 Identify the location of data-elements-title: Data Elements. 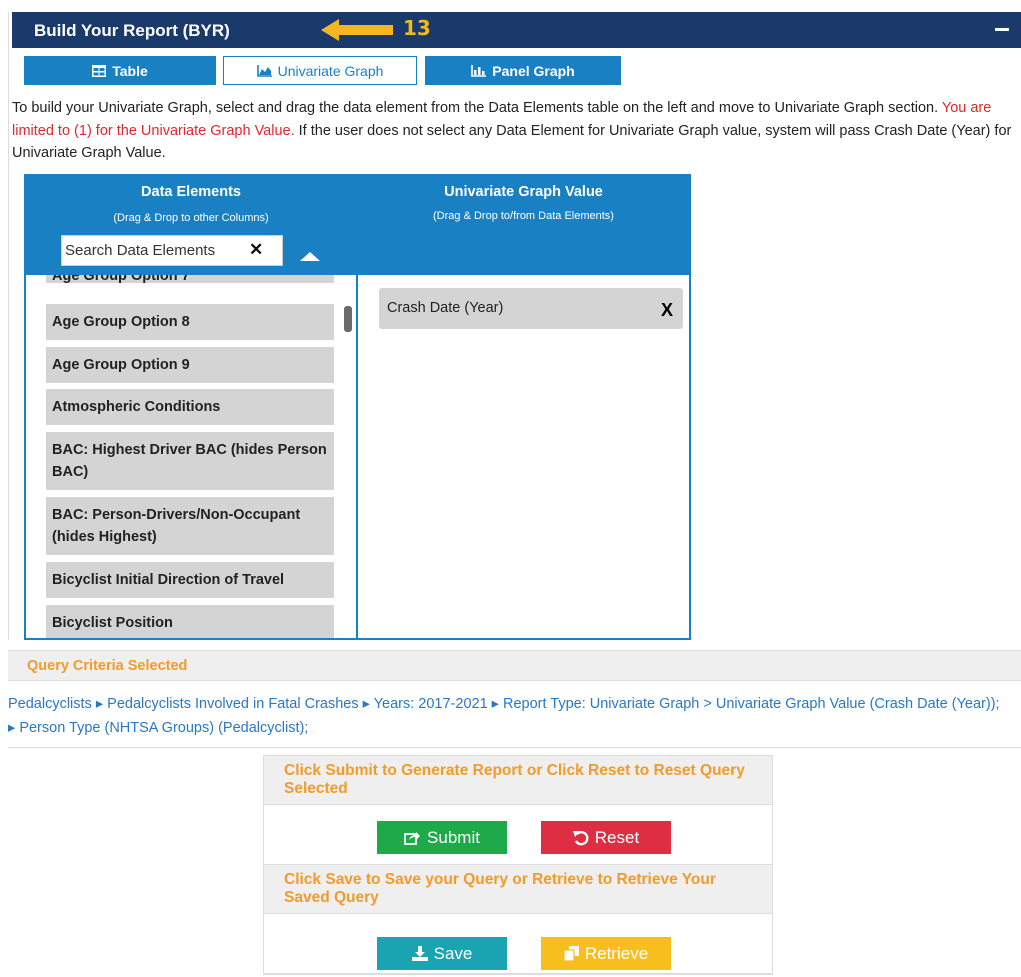
(191, 192).